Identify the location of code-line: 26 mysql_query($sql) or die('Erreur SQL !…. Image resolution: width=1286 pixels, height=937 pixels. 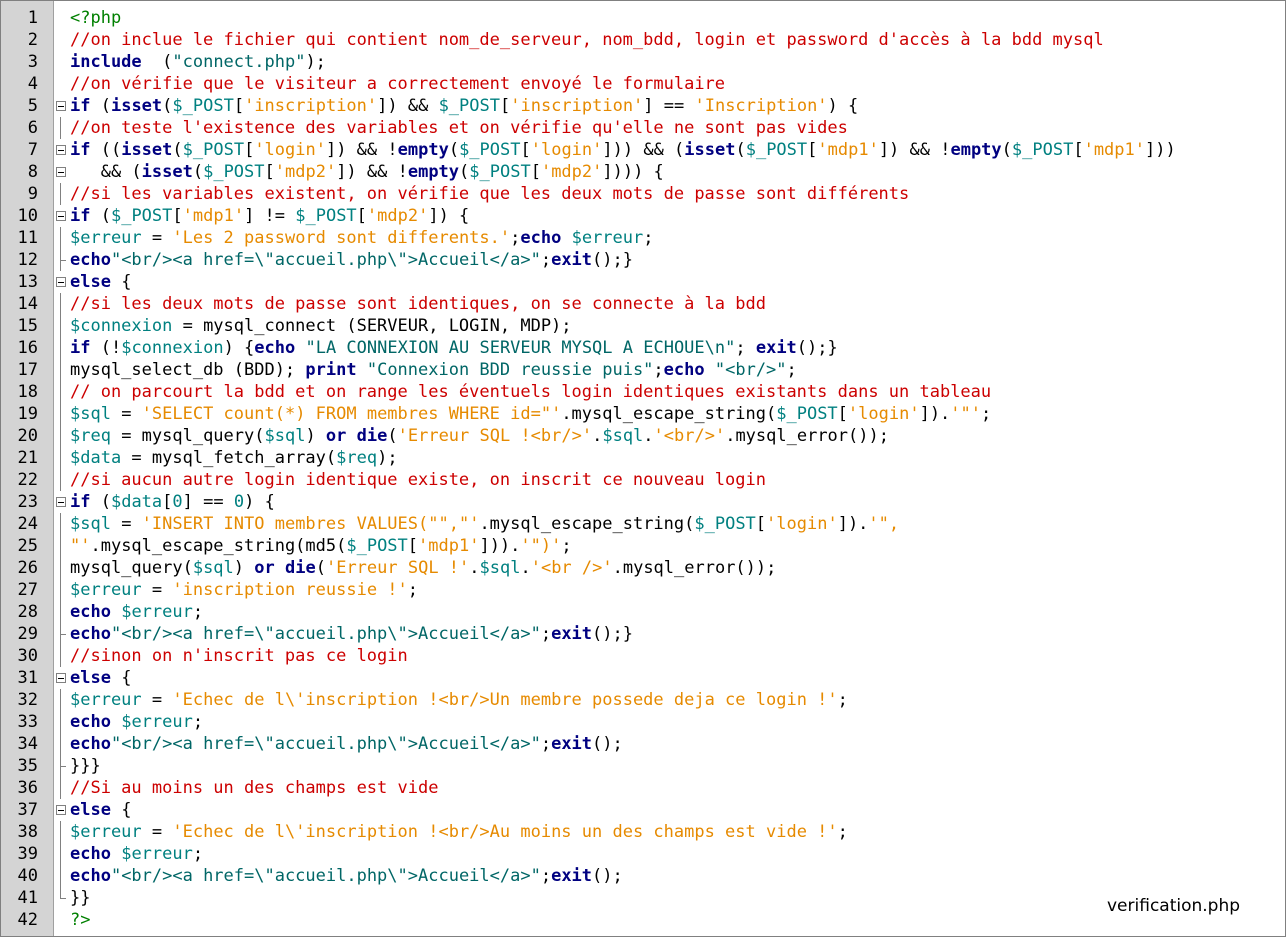
(643, 568).